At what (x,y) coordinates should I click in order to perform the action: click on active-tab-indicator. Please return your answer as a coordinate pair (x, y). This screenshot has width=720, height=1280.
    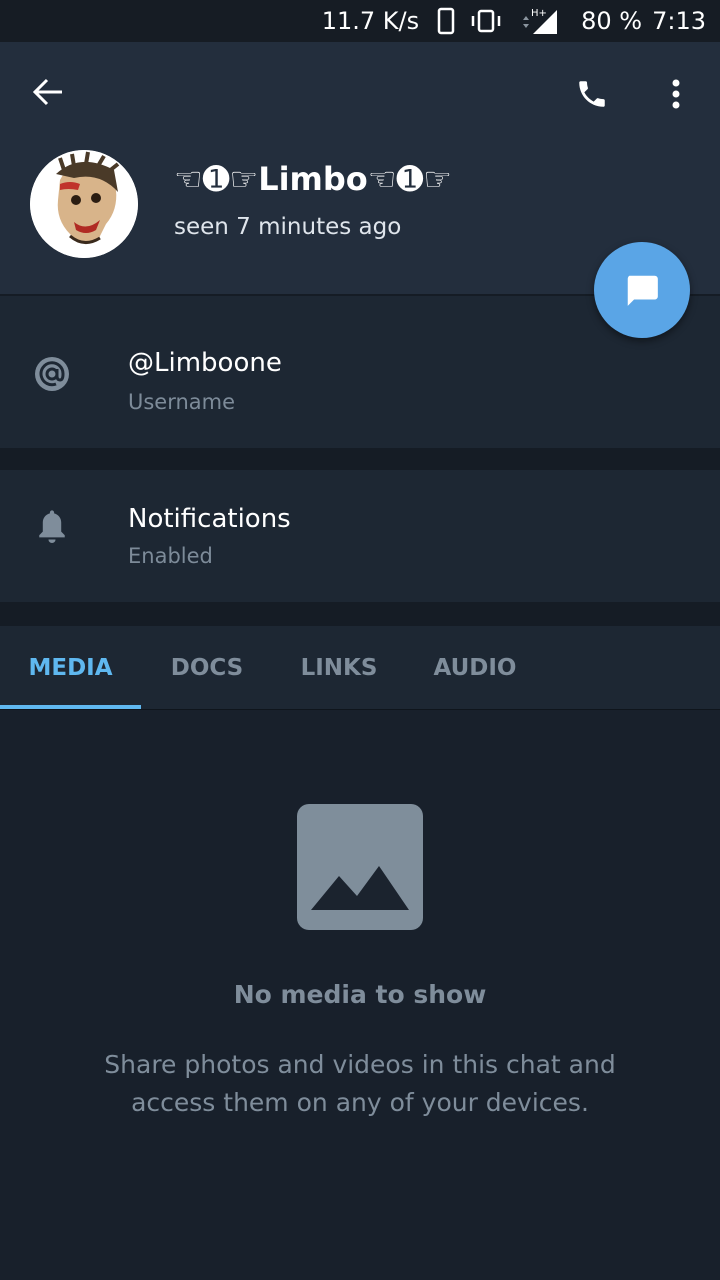
    Looking at the image, I should click on (70, 707).